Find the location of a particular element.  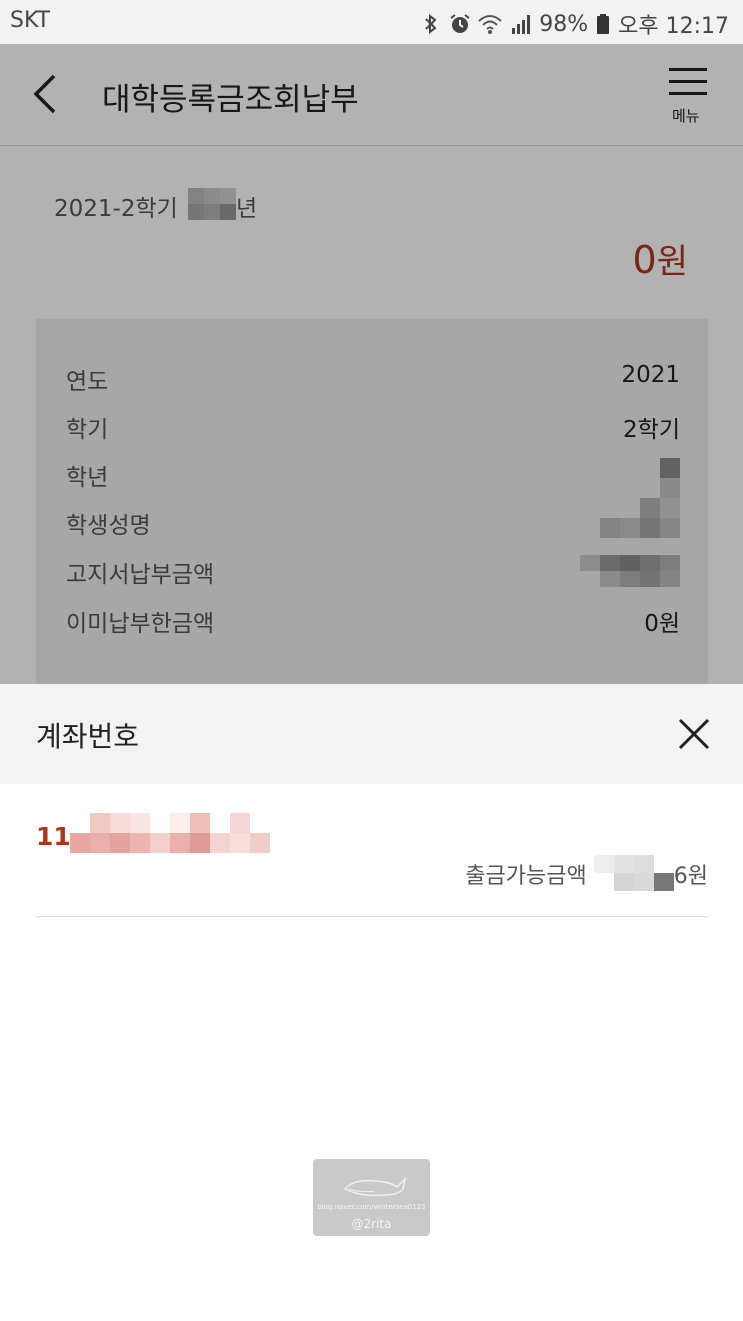

close-icon is located at coordinates (694, 734).